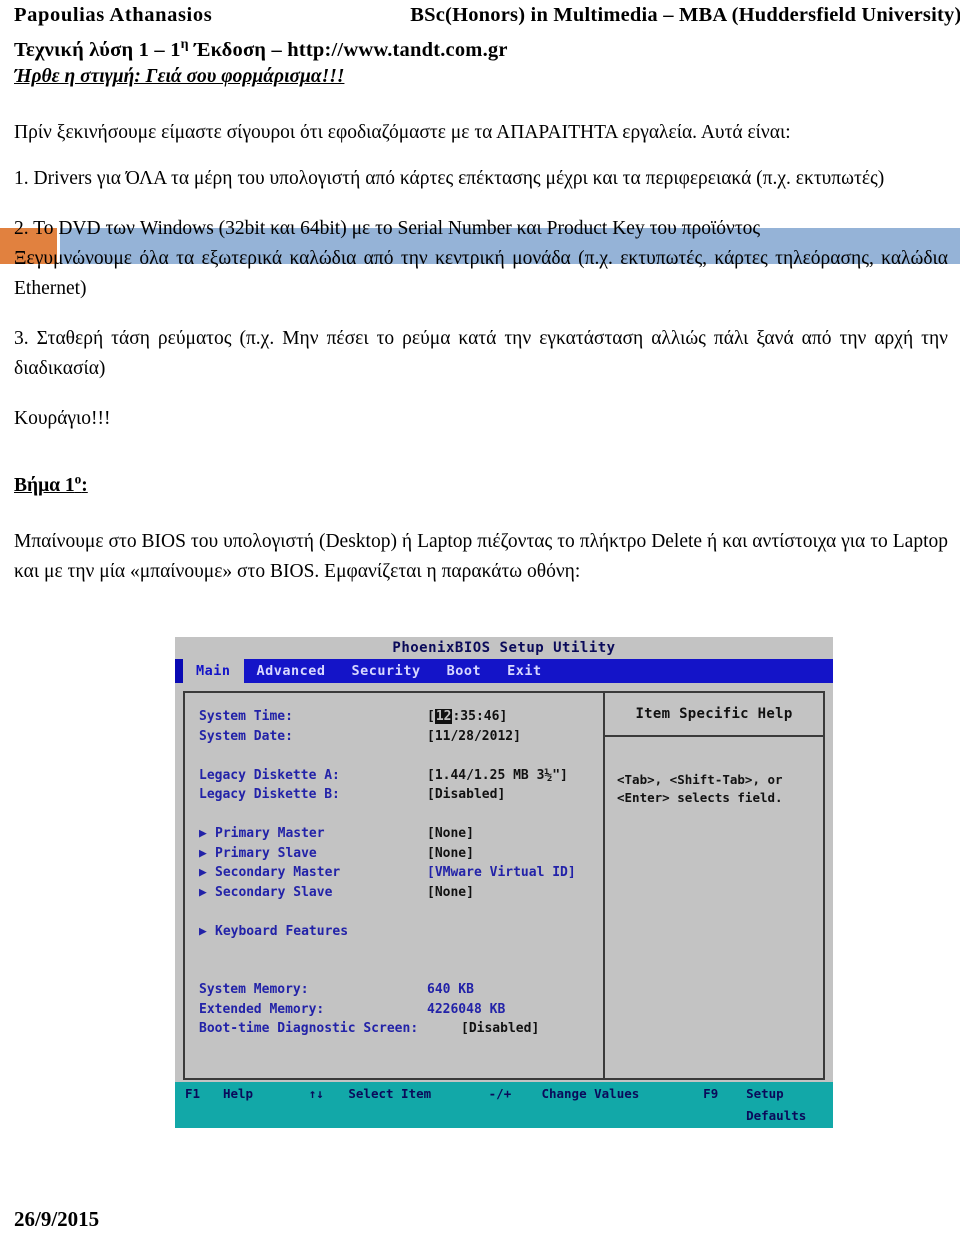 The height and width of the screenshot is (1242, 960). What do you see at coordinates (700, 797) in the screenshot?
I see `help-line-2: <Enter> selects field.` at bounding box center [700, 797].